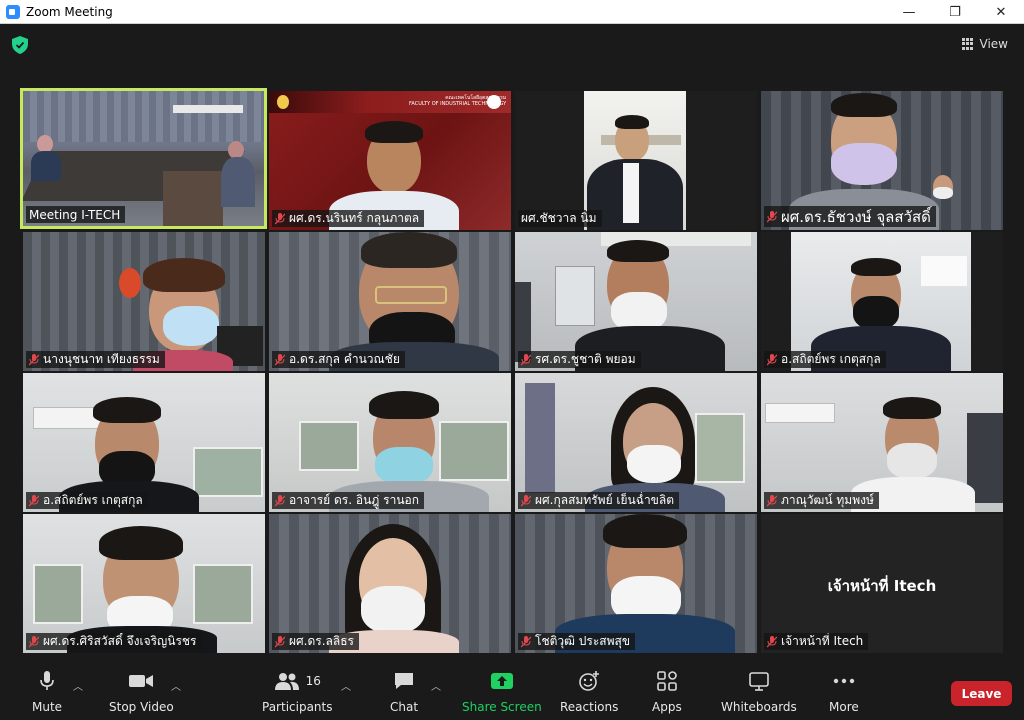 The height and width of the screenshot is (720, 1024). What do you see at coordinates (348, 218) in the screenshot?
I see `participant-name-tag: ผศ.ดร.นรินทร์ กลุนภาตล` at bounding box center [348, 218].